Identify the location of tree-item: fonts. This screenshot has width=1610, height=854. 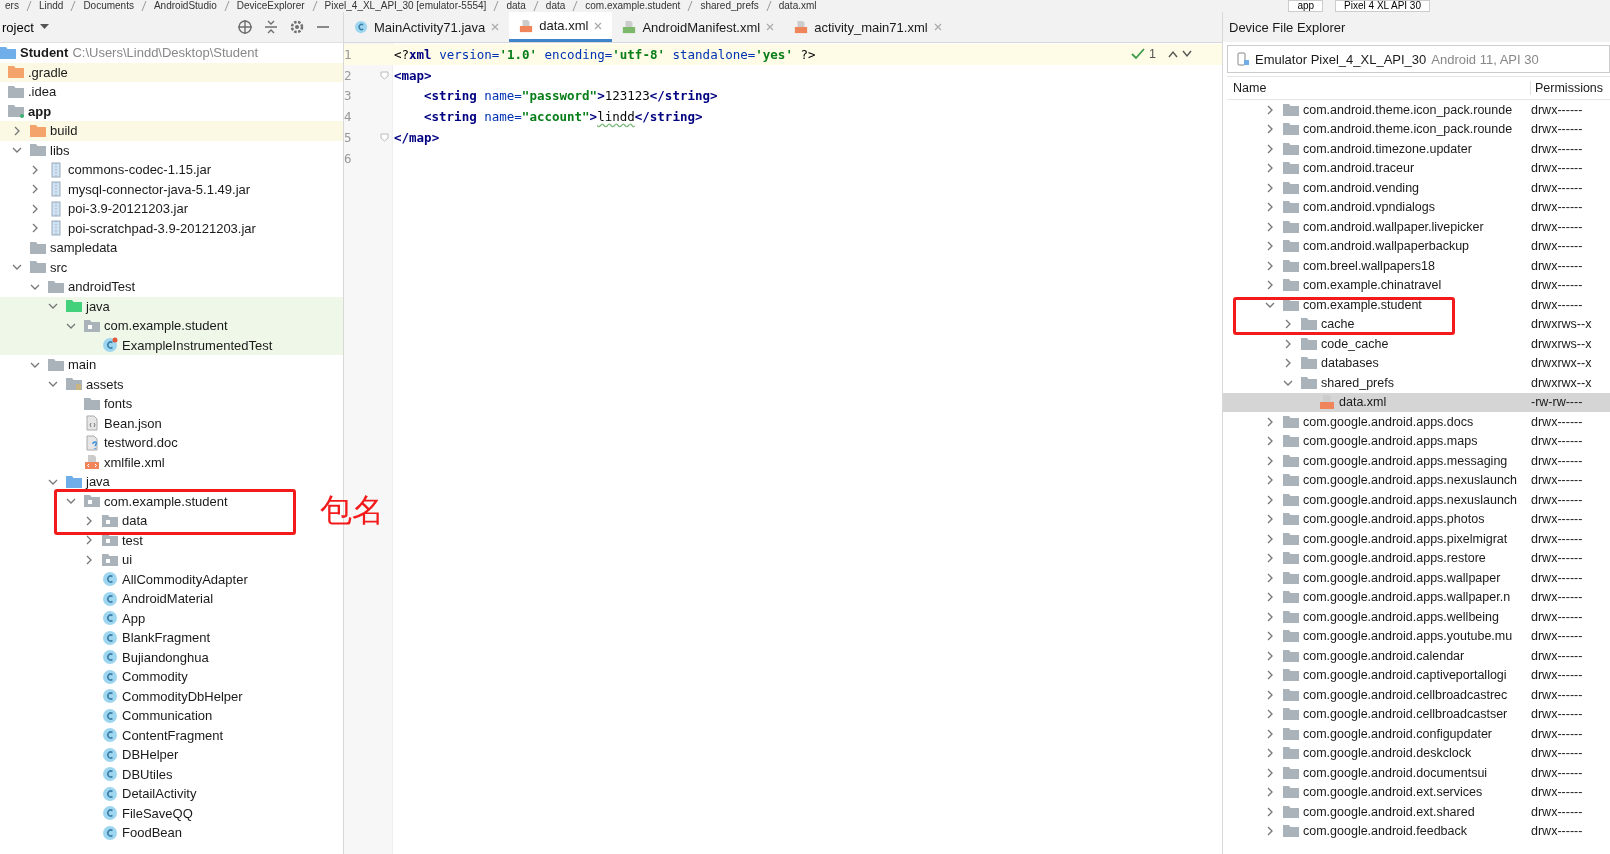
(118, 404).